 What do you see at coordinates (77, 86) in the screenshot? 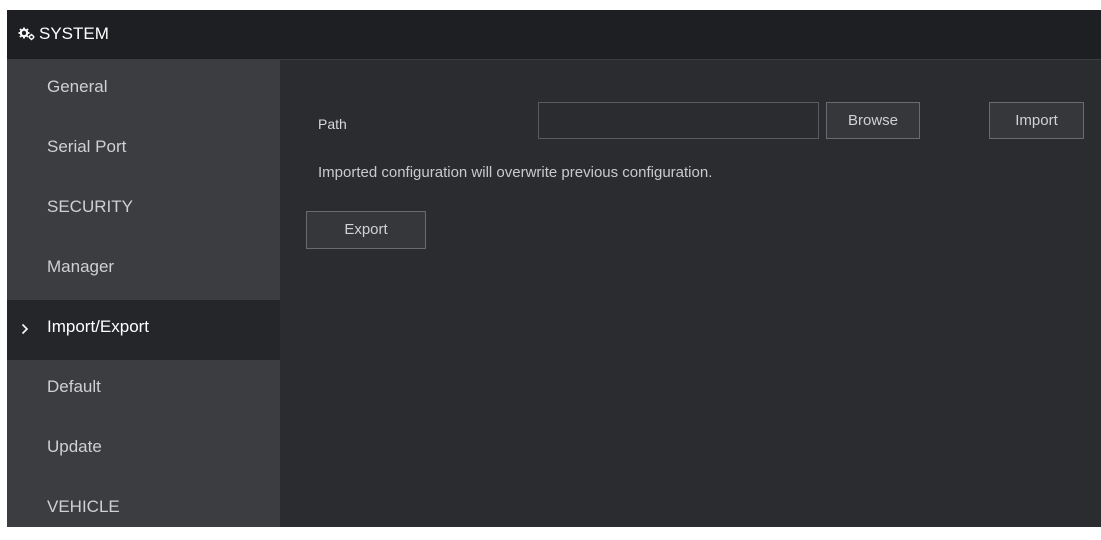
I see `sidebar-item-label: General` at bounding box center [77, 86].